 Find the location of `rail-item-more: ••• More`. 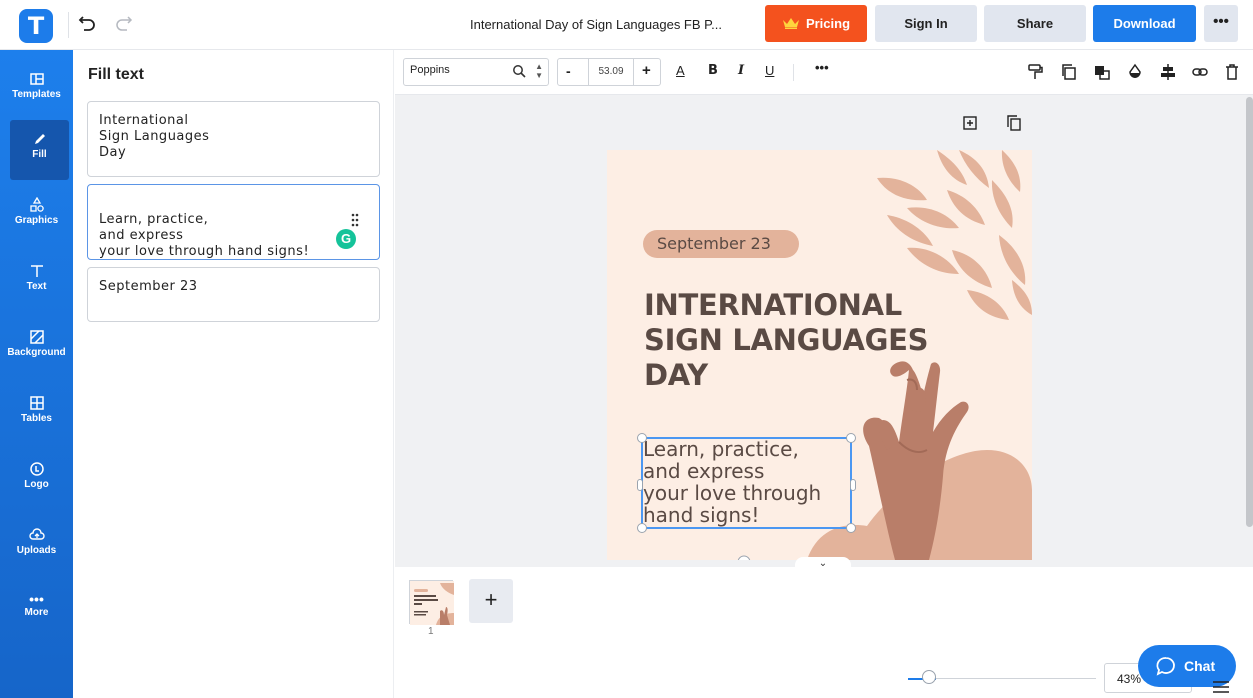

rail-item-more: ••• More is located at coordinates (36, 612).